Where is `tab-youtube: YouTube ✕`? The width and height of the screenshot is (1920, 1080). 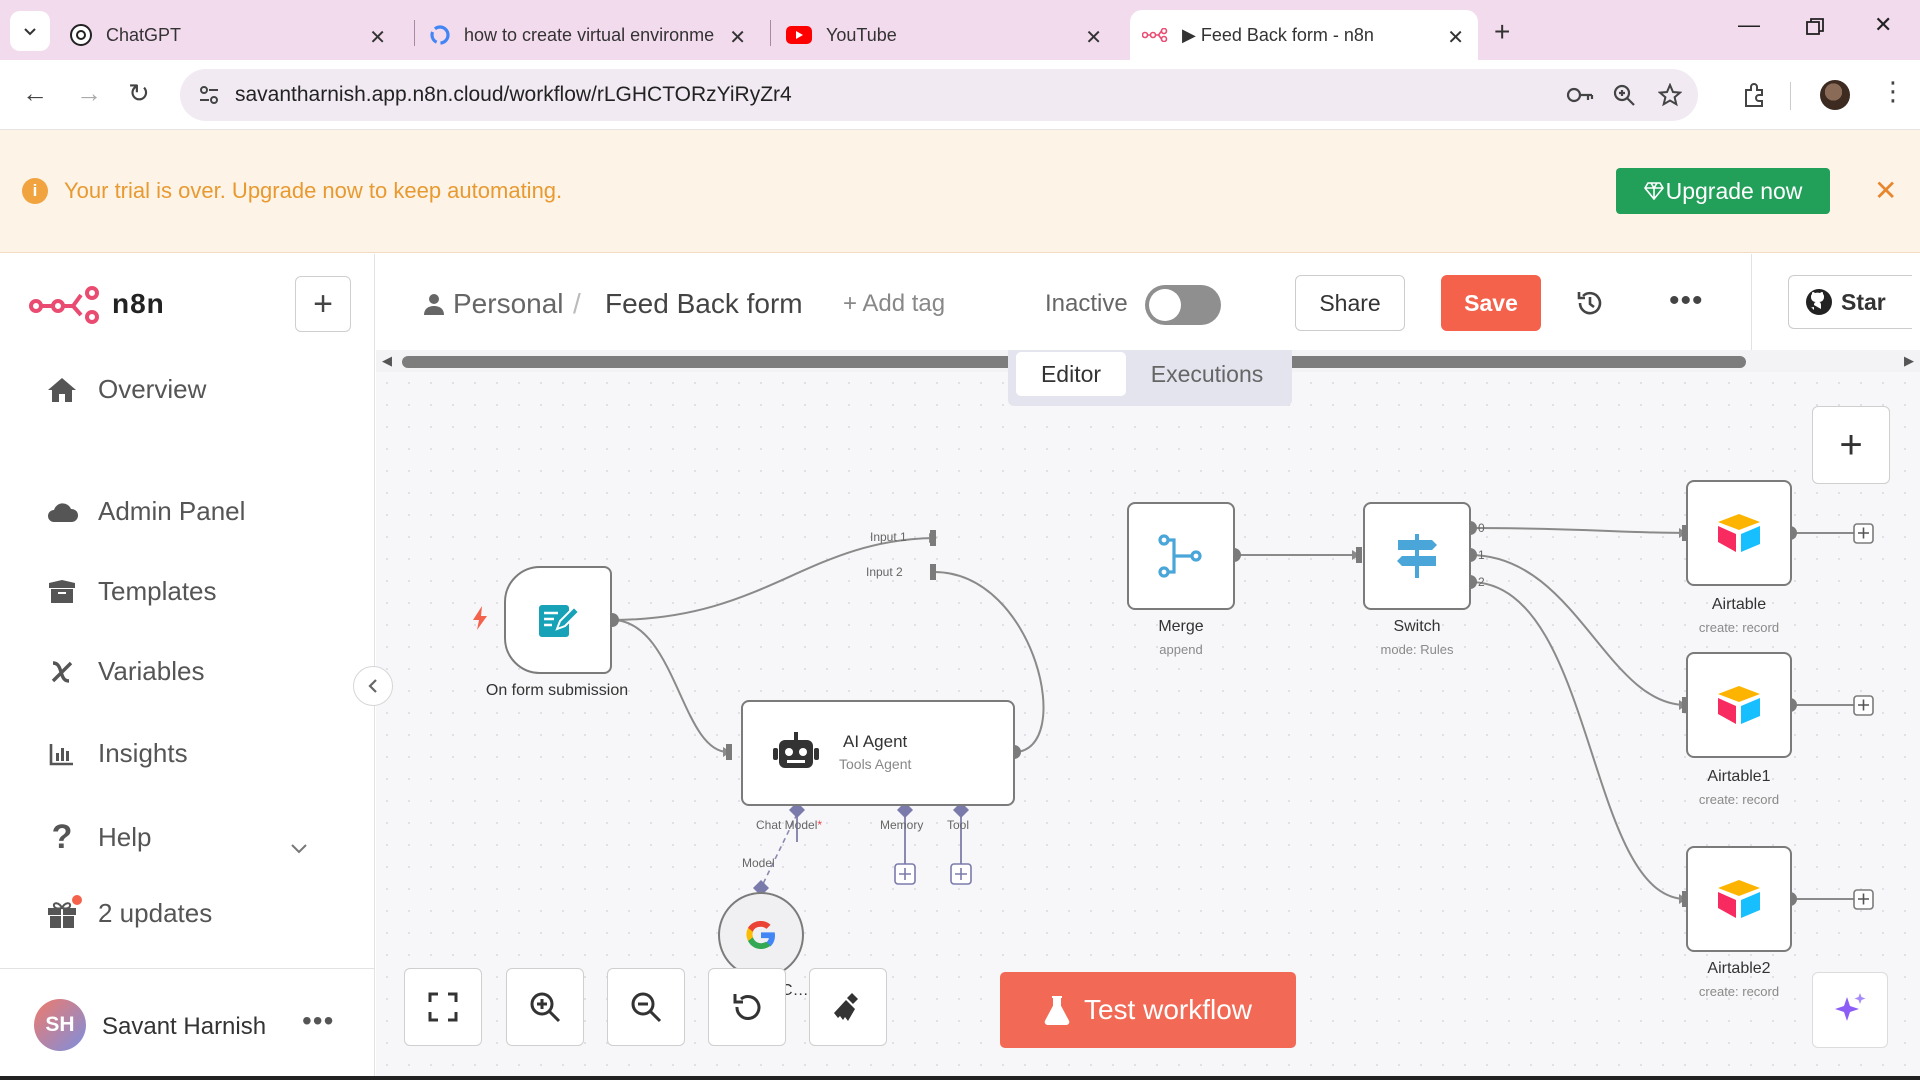 tab-youtube: YouTube ✕ is located at coordinates (951, 35).